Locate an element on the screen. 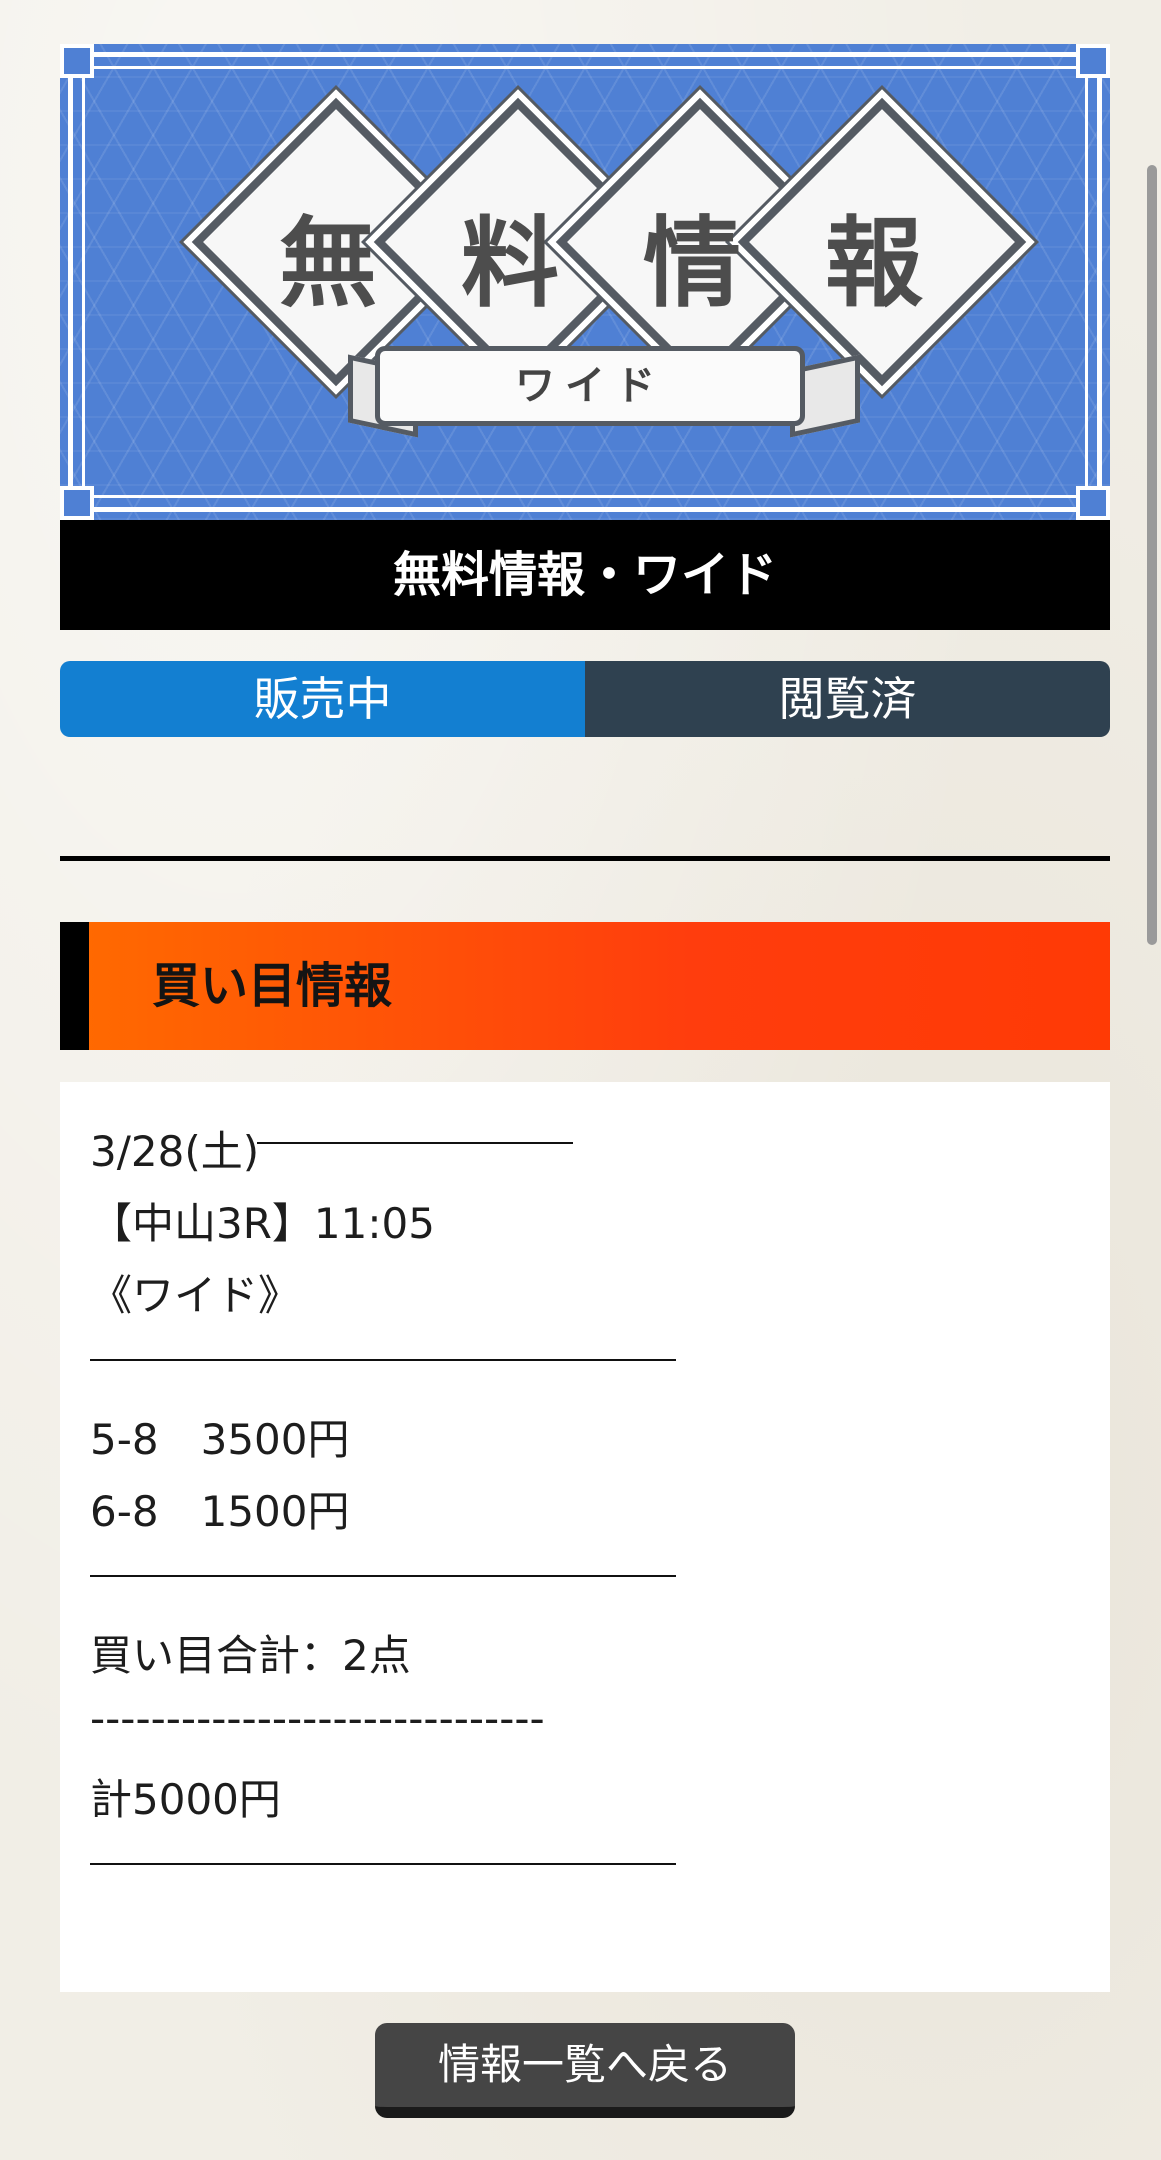 The height and width of the screenshot is (2160, 1161). banner-char: 報 is located at coordinates (873, 263).